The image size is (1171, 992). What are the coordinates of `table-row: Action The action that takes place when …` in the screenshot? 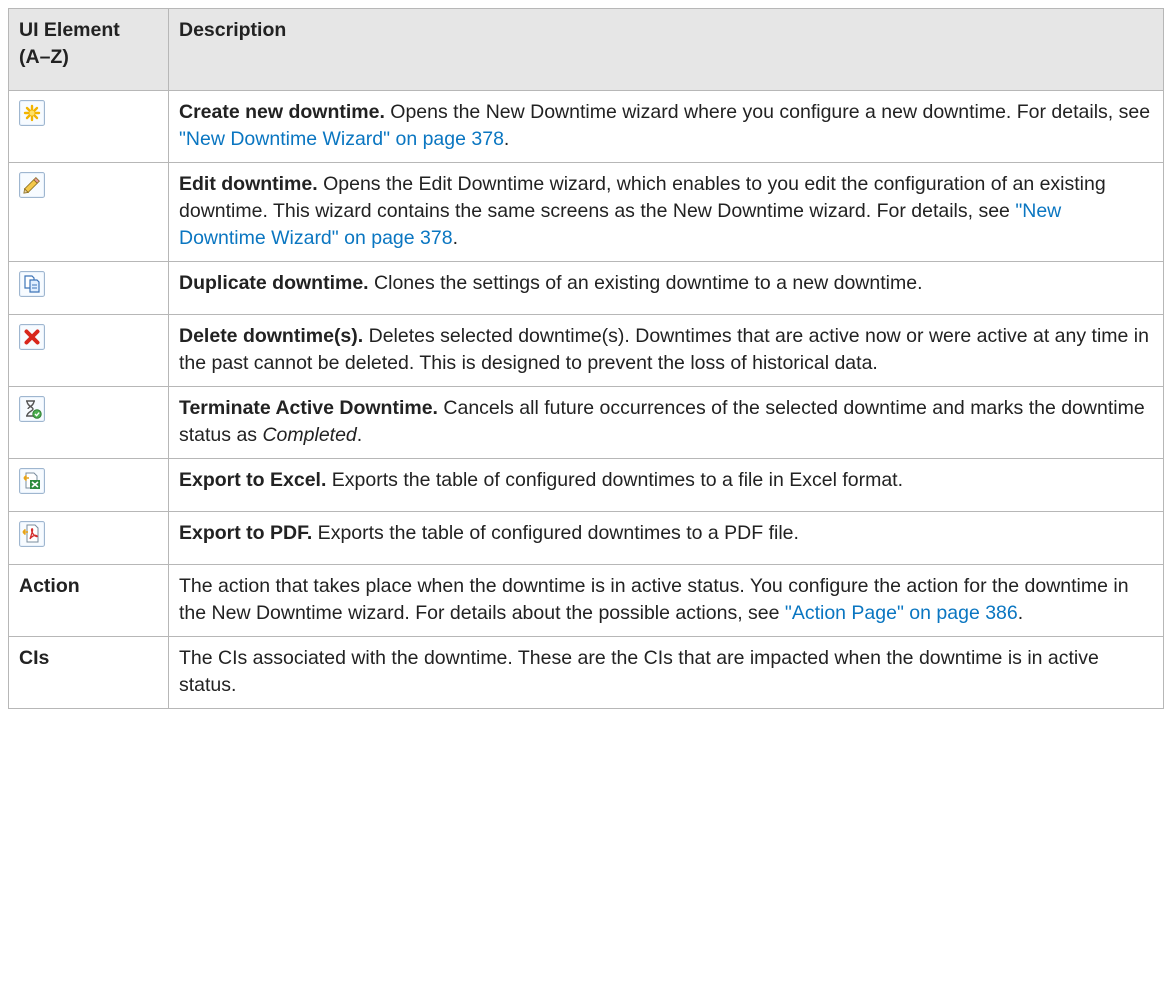 It's located at (586, 600).